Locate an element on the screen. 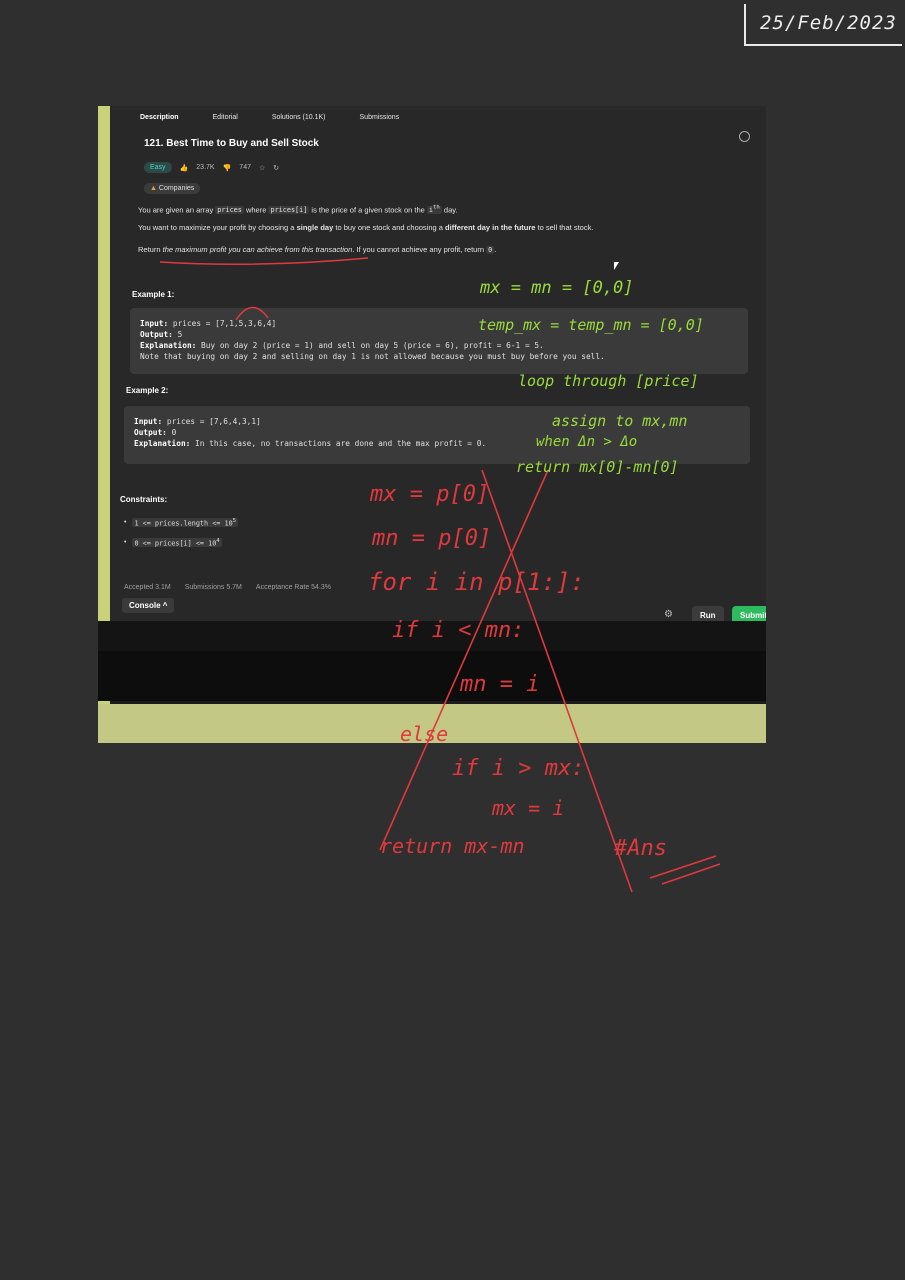  red-note-1: mx = p[0] is located at coordinates (430, 494).